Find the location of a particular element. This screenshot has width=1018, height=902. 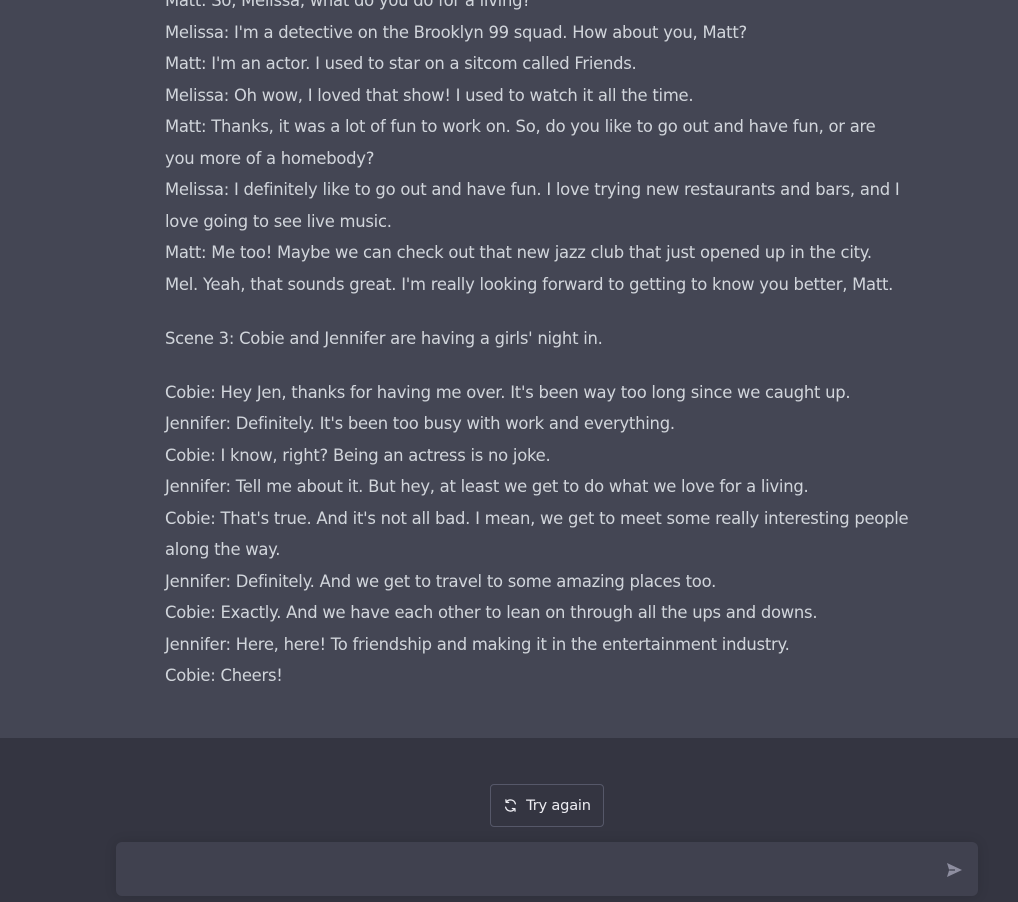

message-composer is located at coordinates (547, 869).